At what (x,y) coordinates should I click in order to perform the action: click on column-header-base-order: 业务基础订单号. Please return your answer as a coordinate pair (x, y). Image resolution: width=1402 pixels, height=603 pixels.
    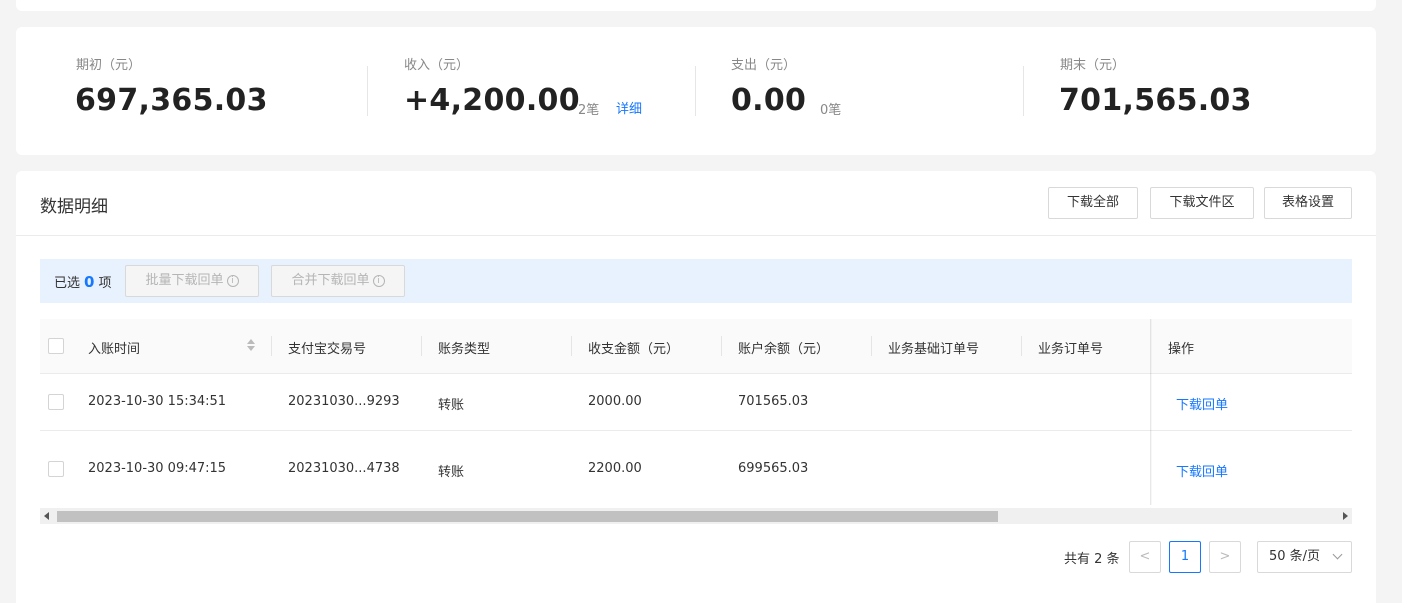
    Looking at the image, I should click on (934, 349).